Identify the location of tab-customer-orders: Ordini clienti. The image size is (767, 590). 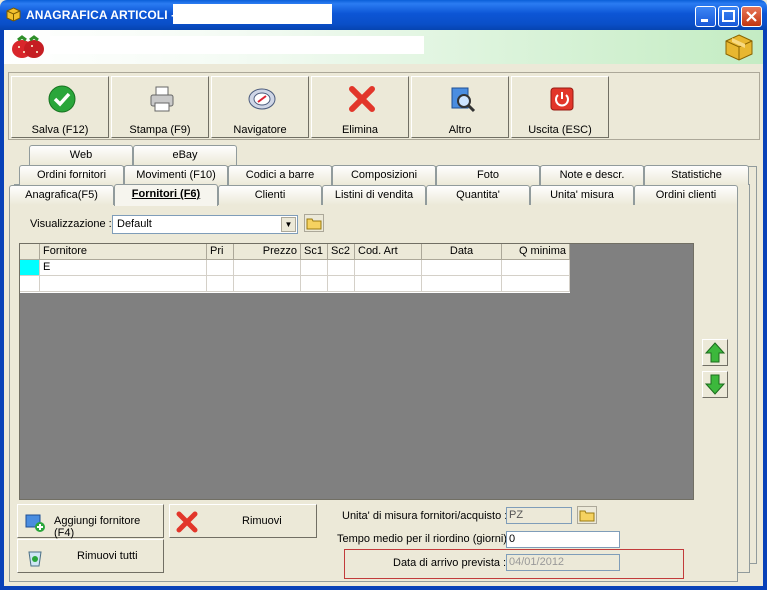
(686, 195).